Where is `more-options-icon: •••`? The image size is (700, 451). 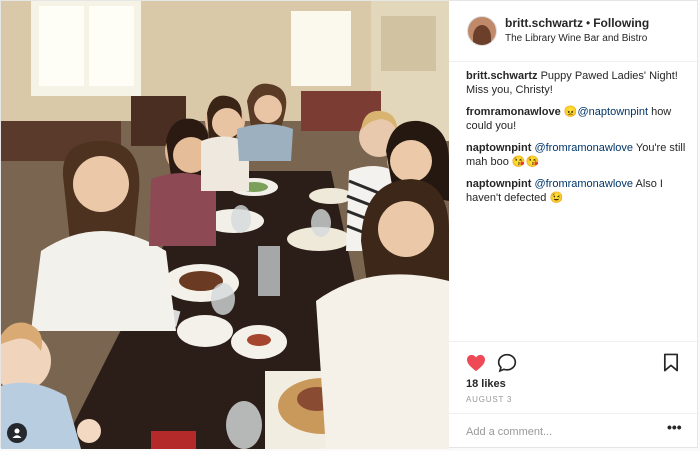 more-options-icon: ••• is located at coordinates (674, 427).